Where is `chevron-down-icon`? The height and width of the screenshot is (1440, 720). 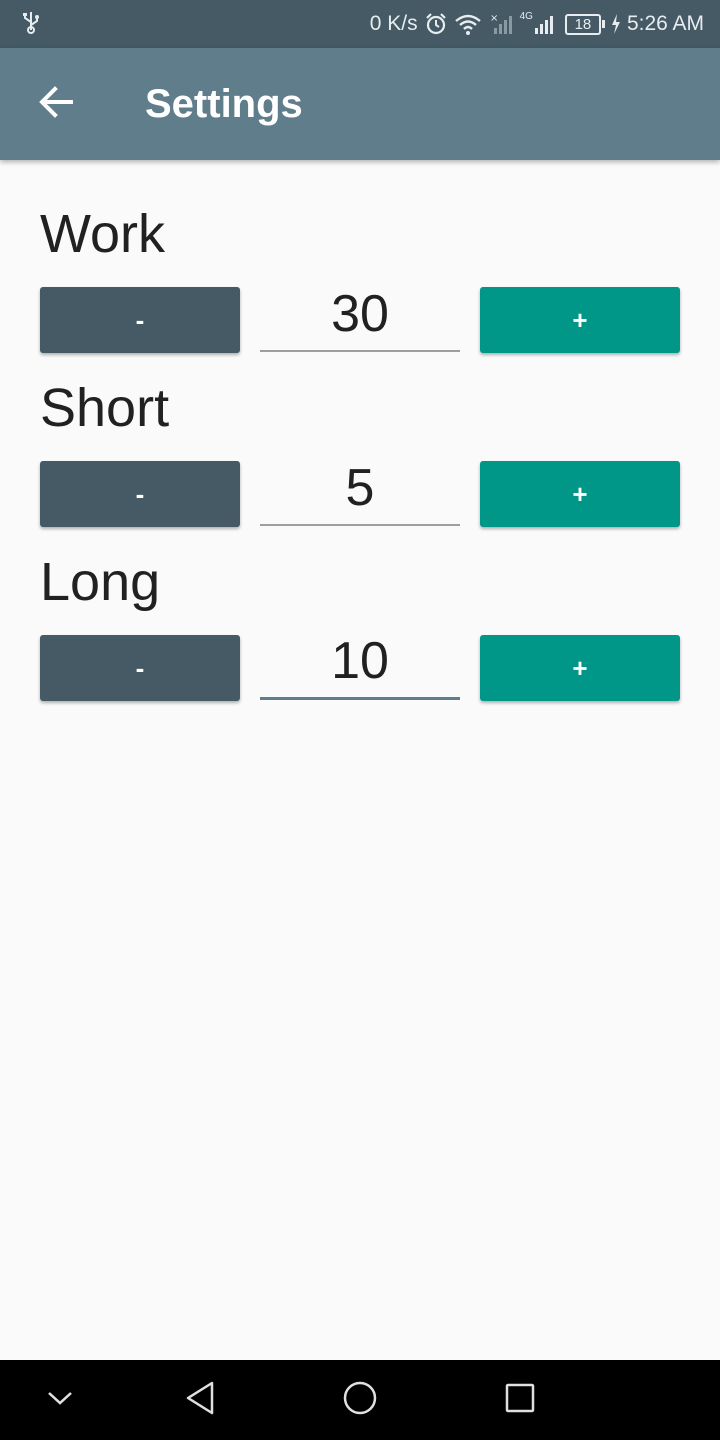
chevron-down-icon is located at coordinates (60, 1400).